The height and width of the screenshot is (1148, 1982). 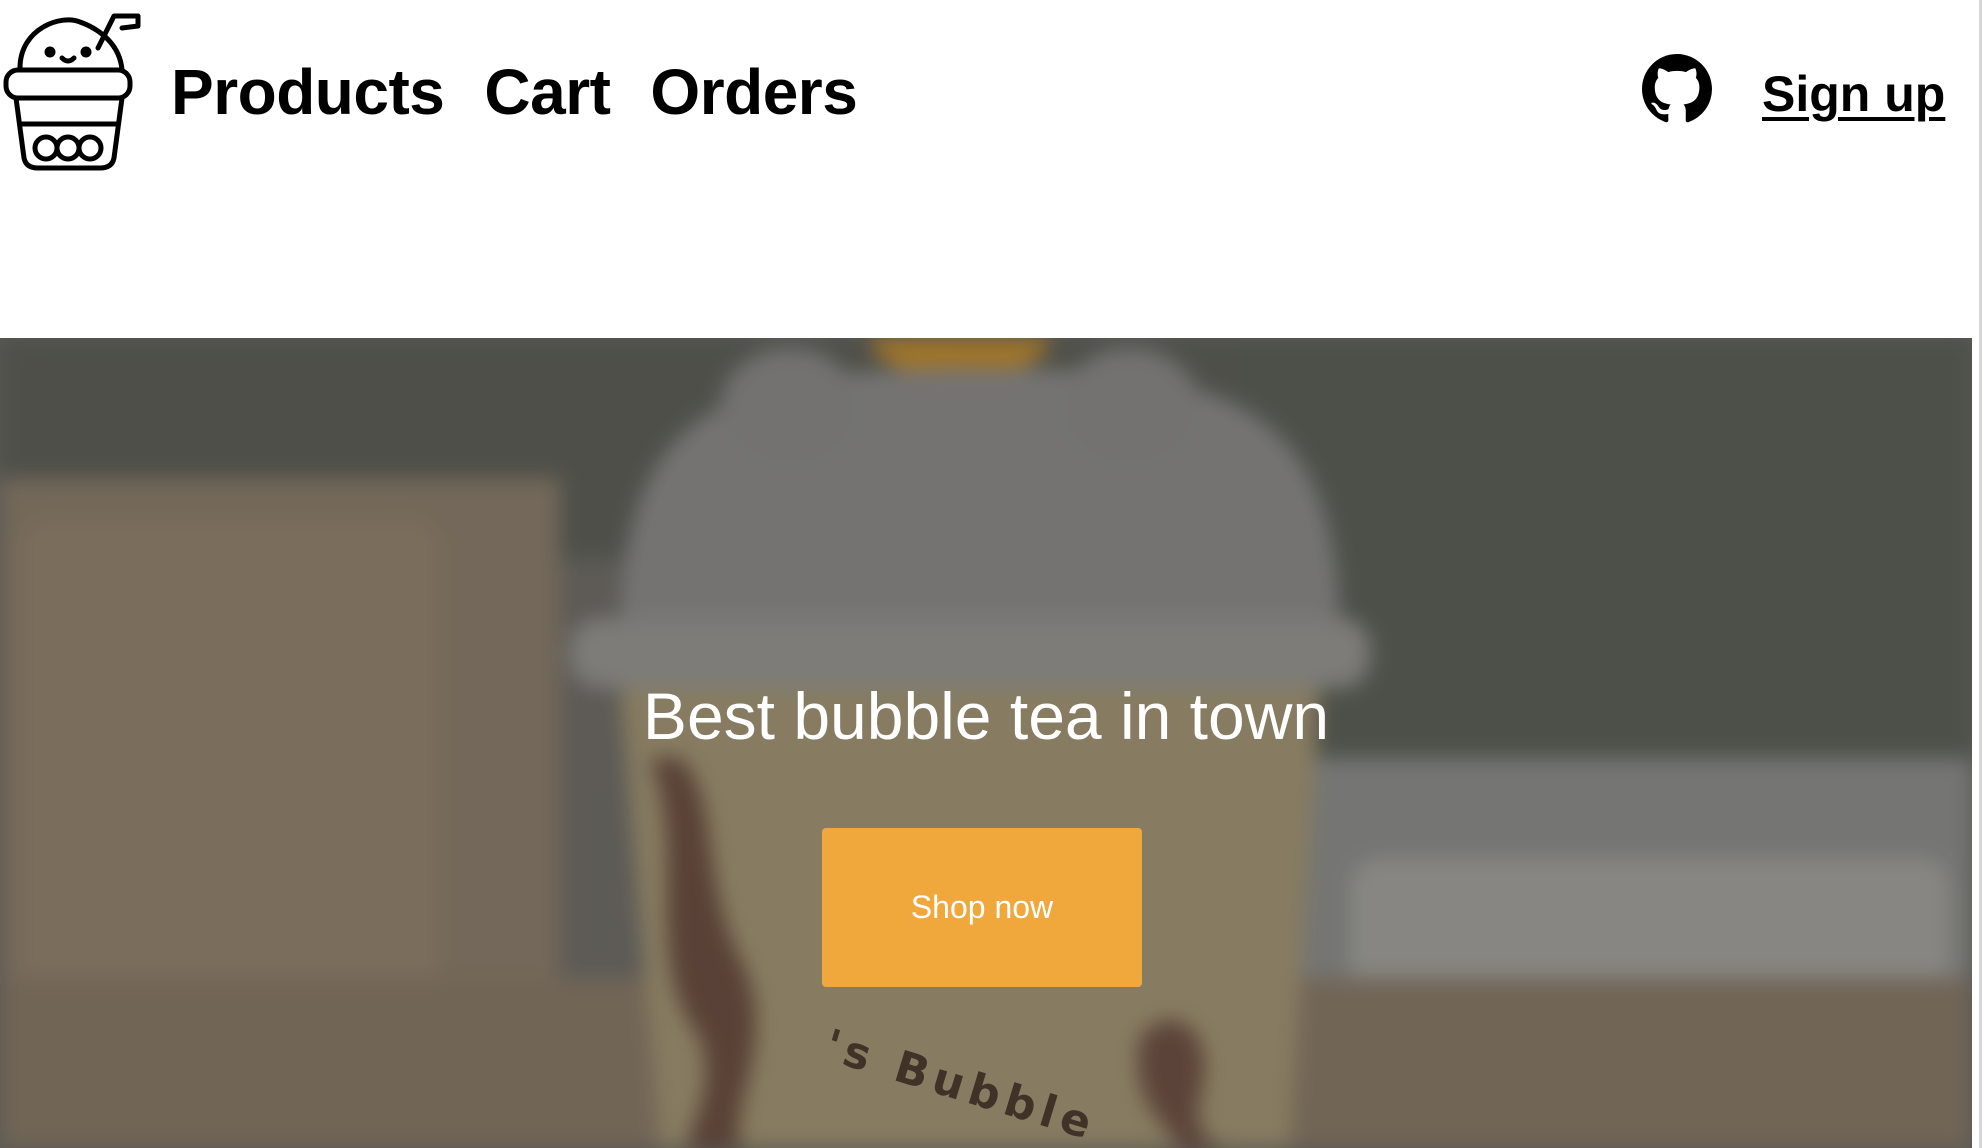 What do you see at coordinates (982, 907) in the screenshot?
I see `shop-now-button: Shop now` at bounding box center [982, 907].